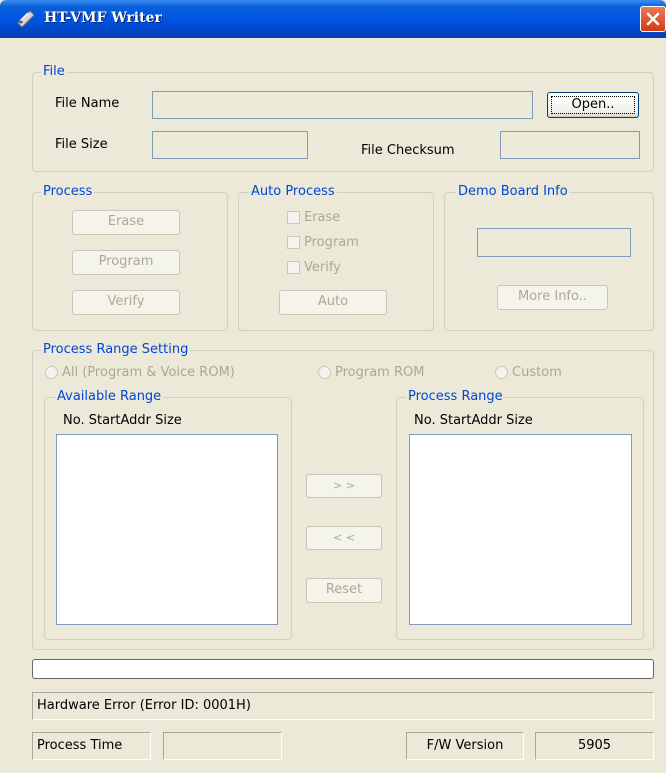 The image size is (666, 773). Describe the element at coordinates (230, 145) in the screenshot. I see `file-size-field` at that location.